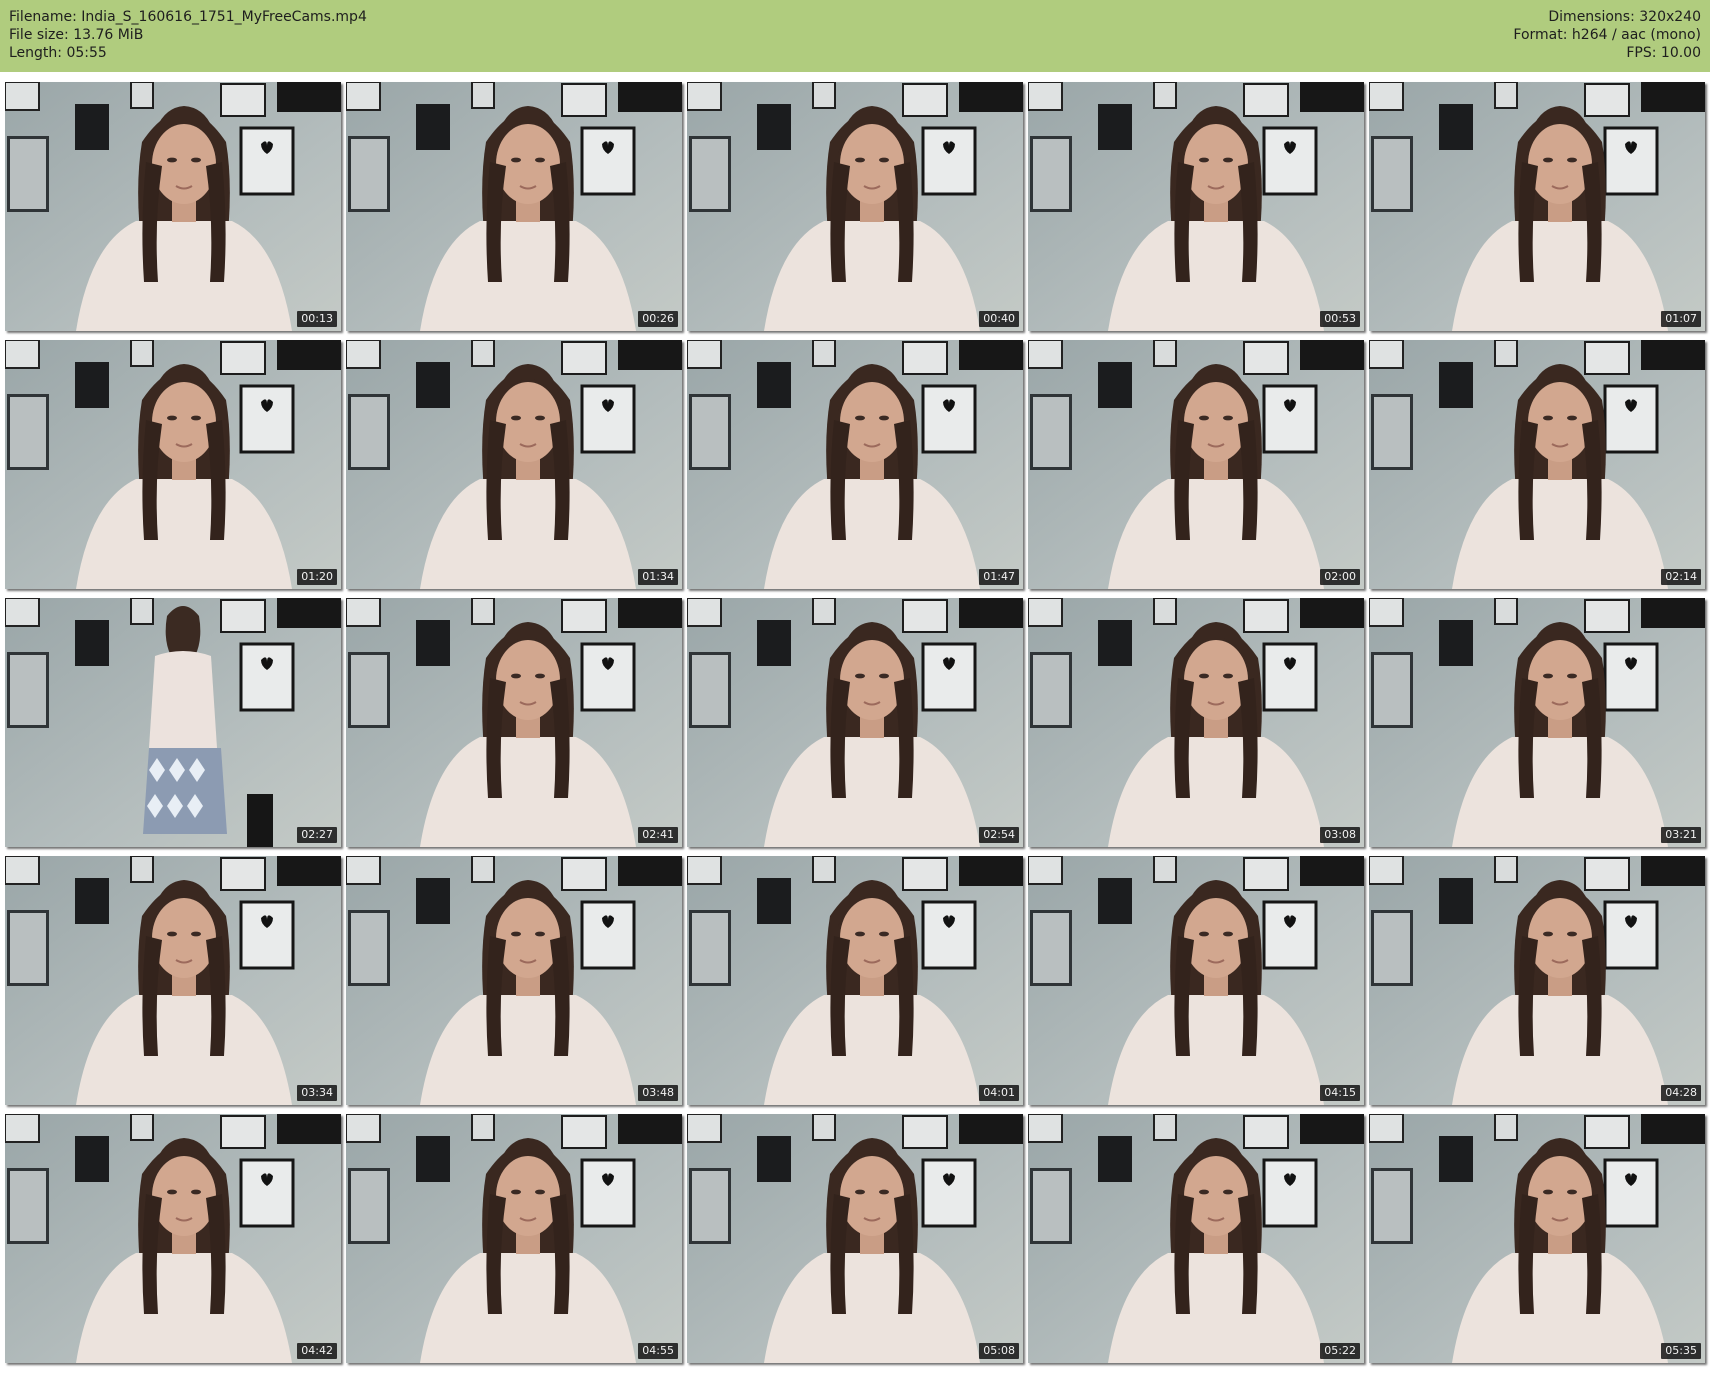 This screenshot has height=1373, width=1710. I want to click on video-frame-thumbnail: 00:40, so click(855, 206).